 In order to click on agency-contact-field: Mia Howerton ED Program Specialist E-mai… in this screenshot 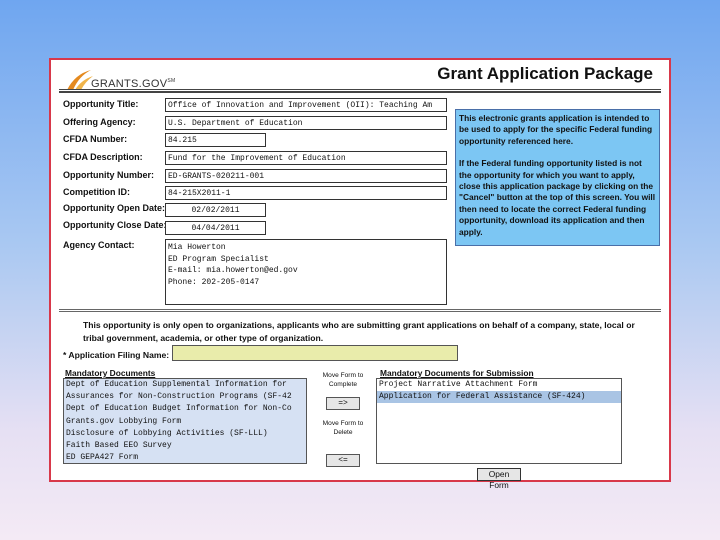, I will do `click(306, 272)`.